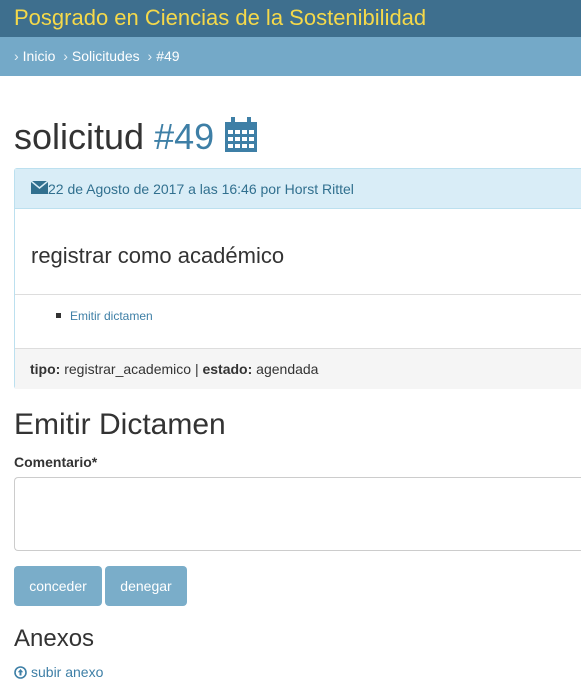  Describe the element at coordinates (128, 369) in the screenshot. I see `type-value: registrar_academico` at that location.